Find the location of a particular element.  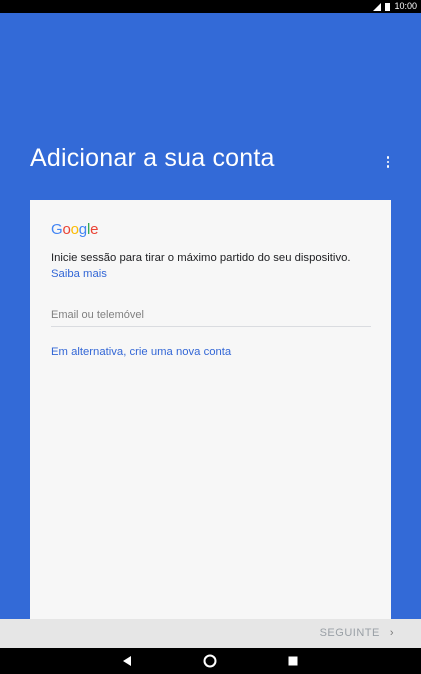

chevron-right-icon: › is located at coordinates (391, 633).